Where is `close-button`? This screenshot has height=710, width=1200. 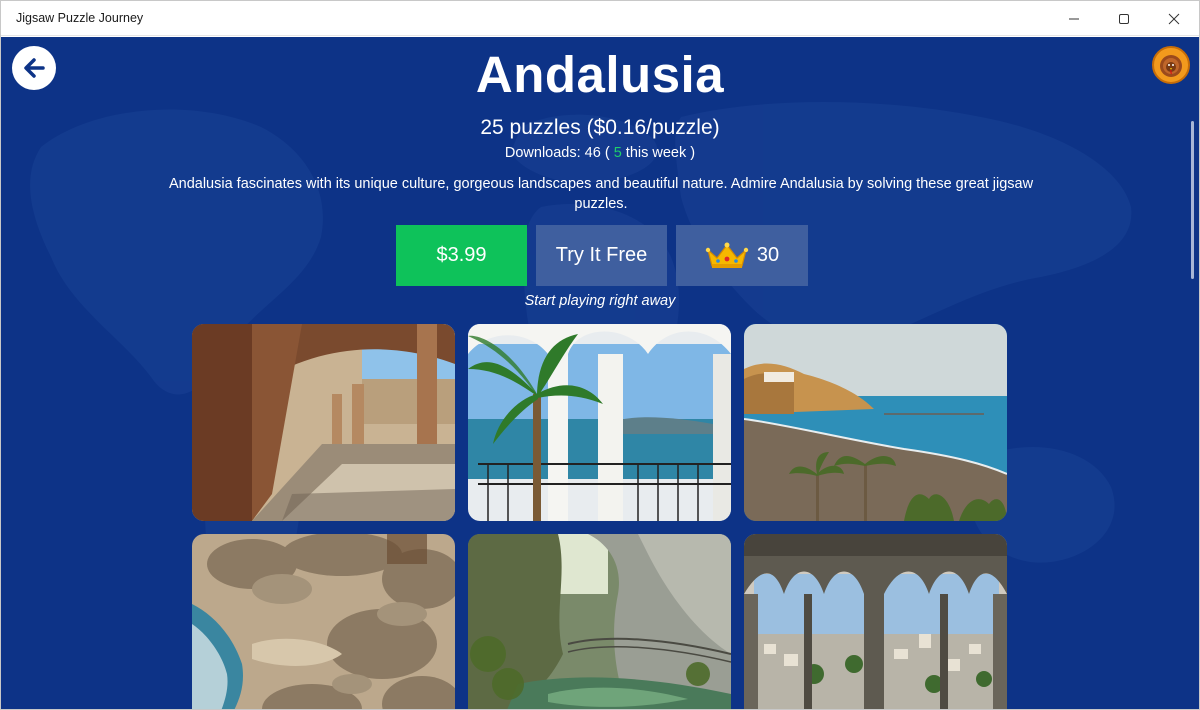
close-button is located at coordinates (1174, 18).